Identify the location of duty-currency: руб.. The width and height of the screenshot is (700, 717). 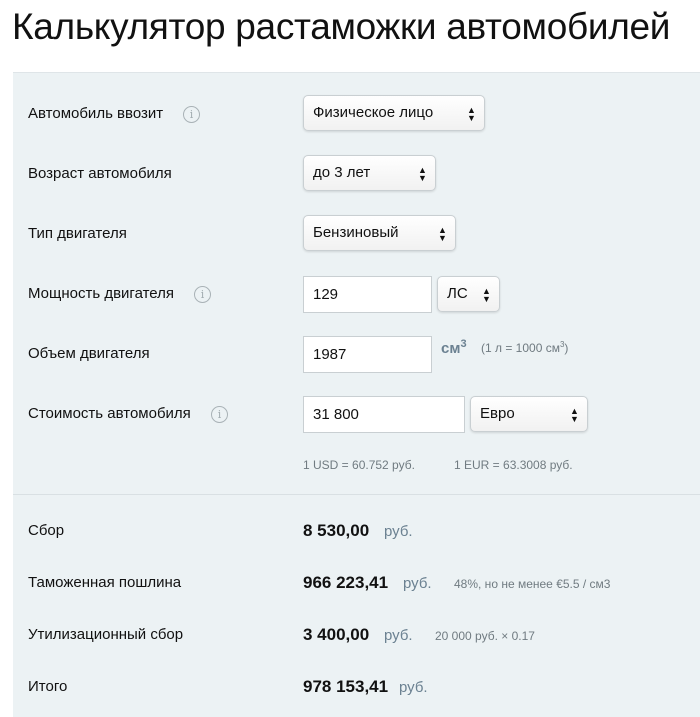
(417, 583).